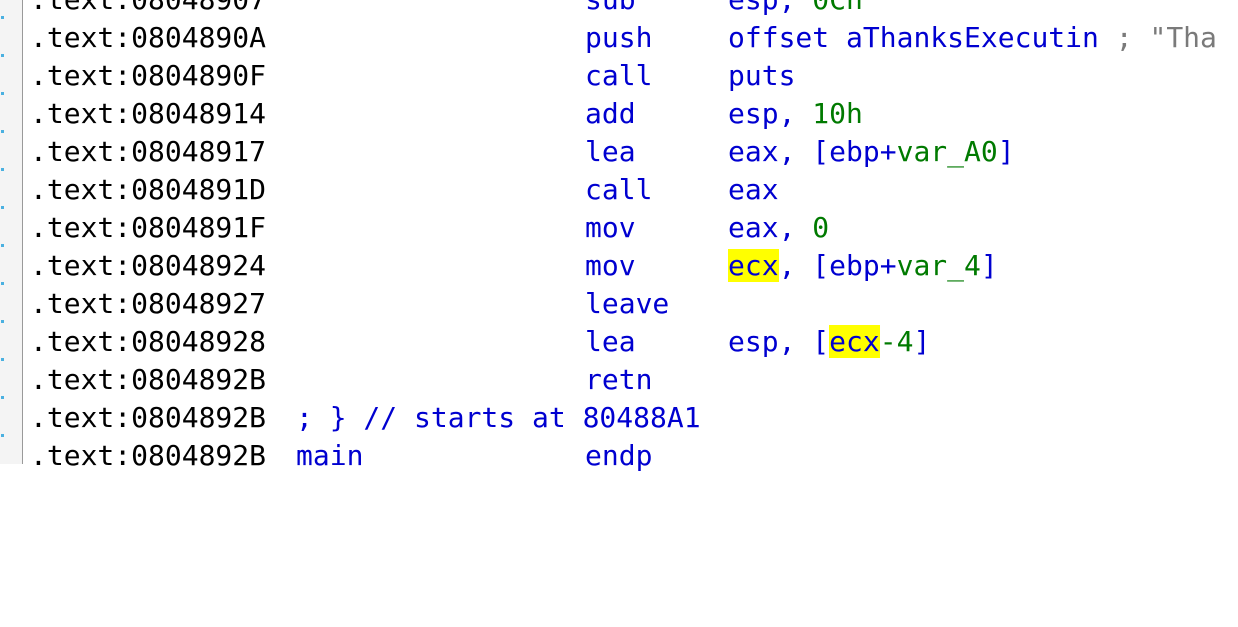  I want to click on address: .text:08048917, so click(148, 151).